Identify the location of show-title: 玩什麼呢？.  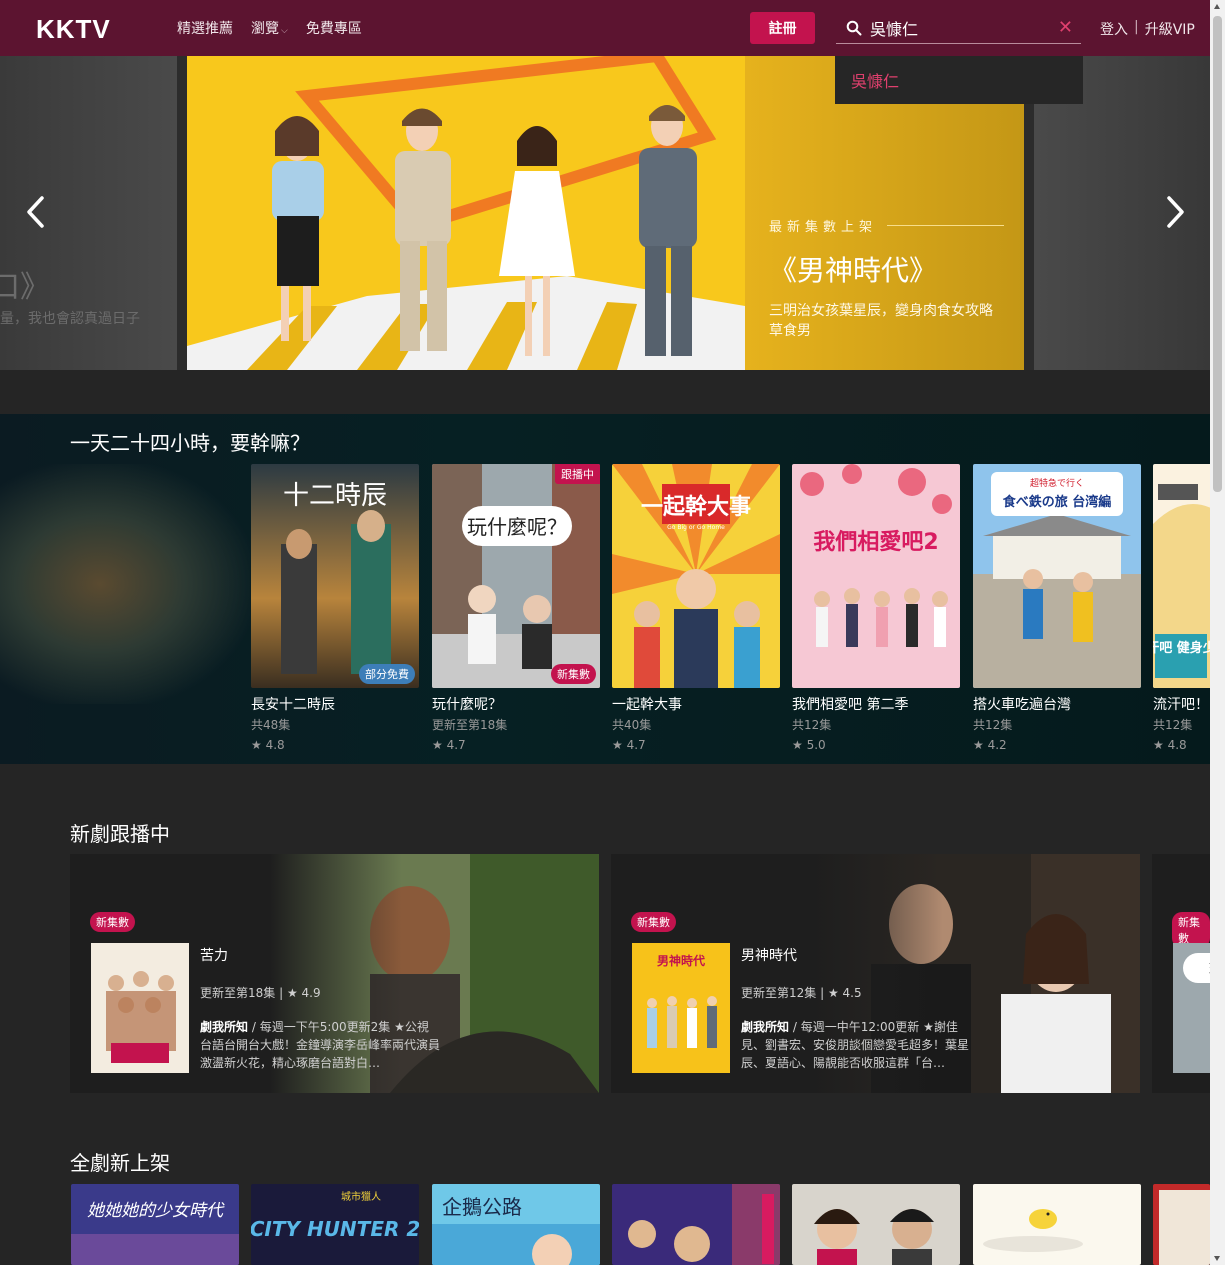
(467, 705).